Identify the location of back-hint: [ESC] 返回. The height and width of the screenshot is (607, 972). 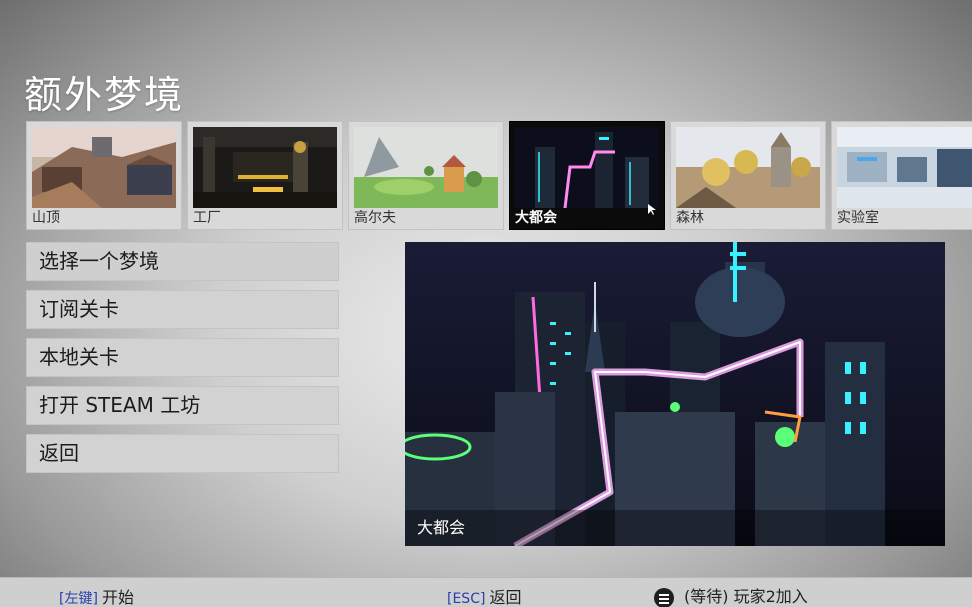
(484, 595).